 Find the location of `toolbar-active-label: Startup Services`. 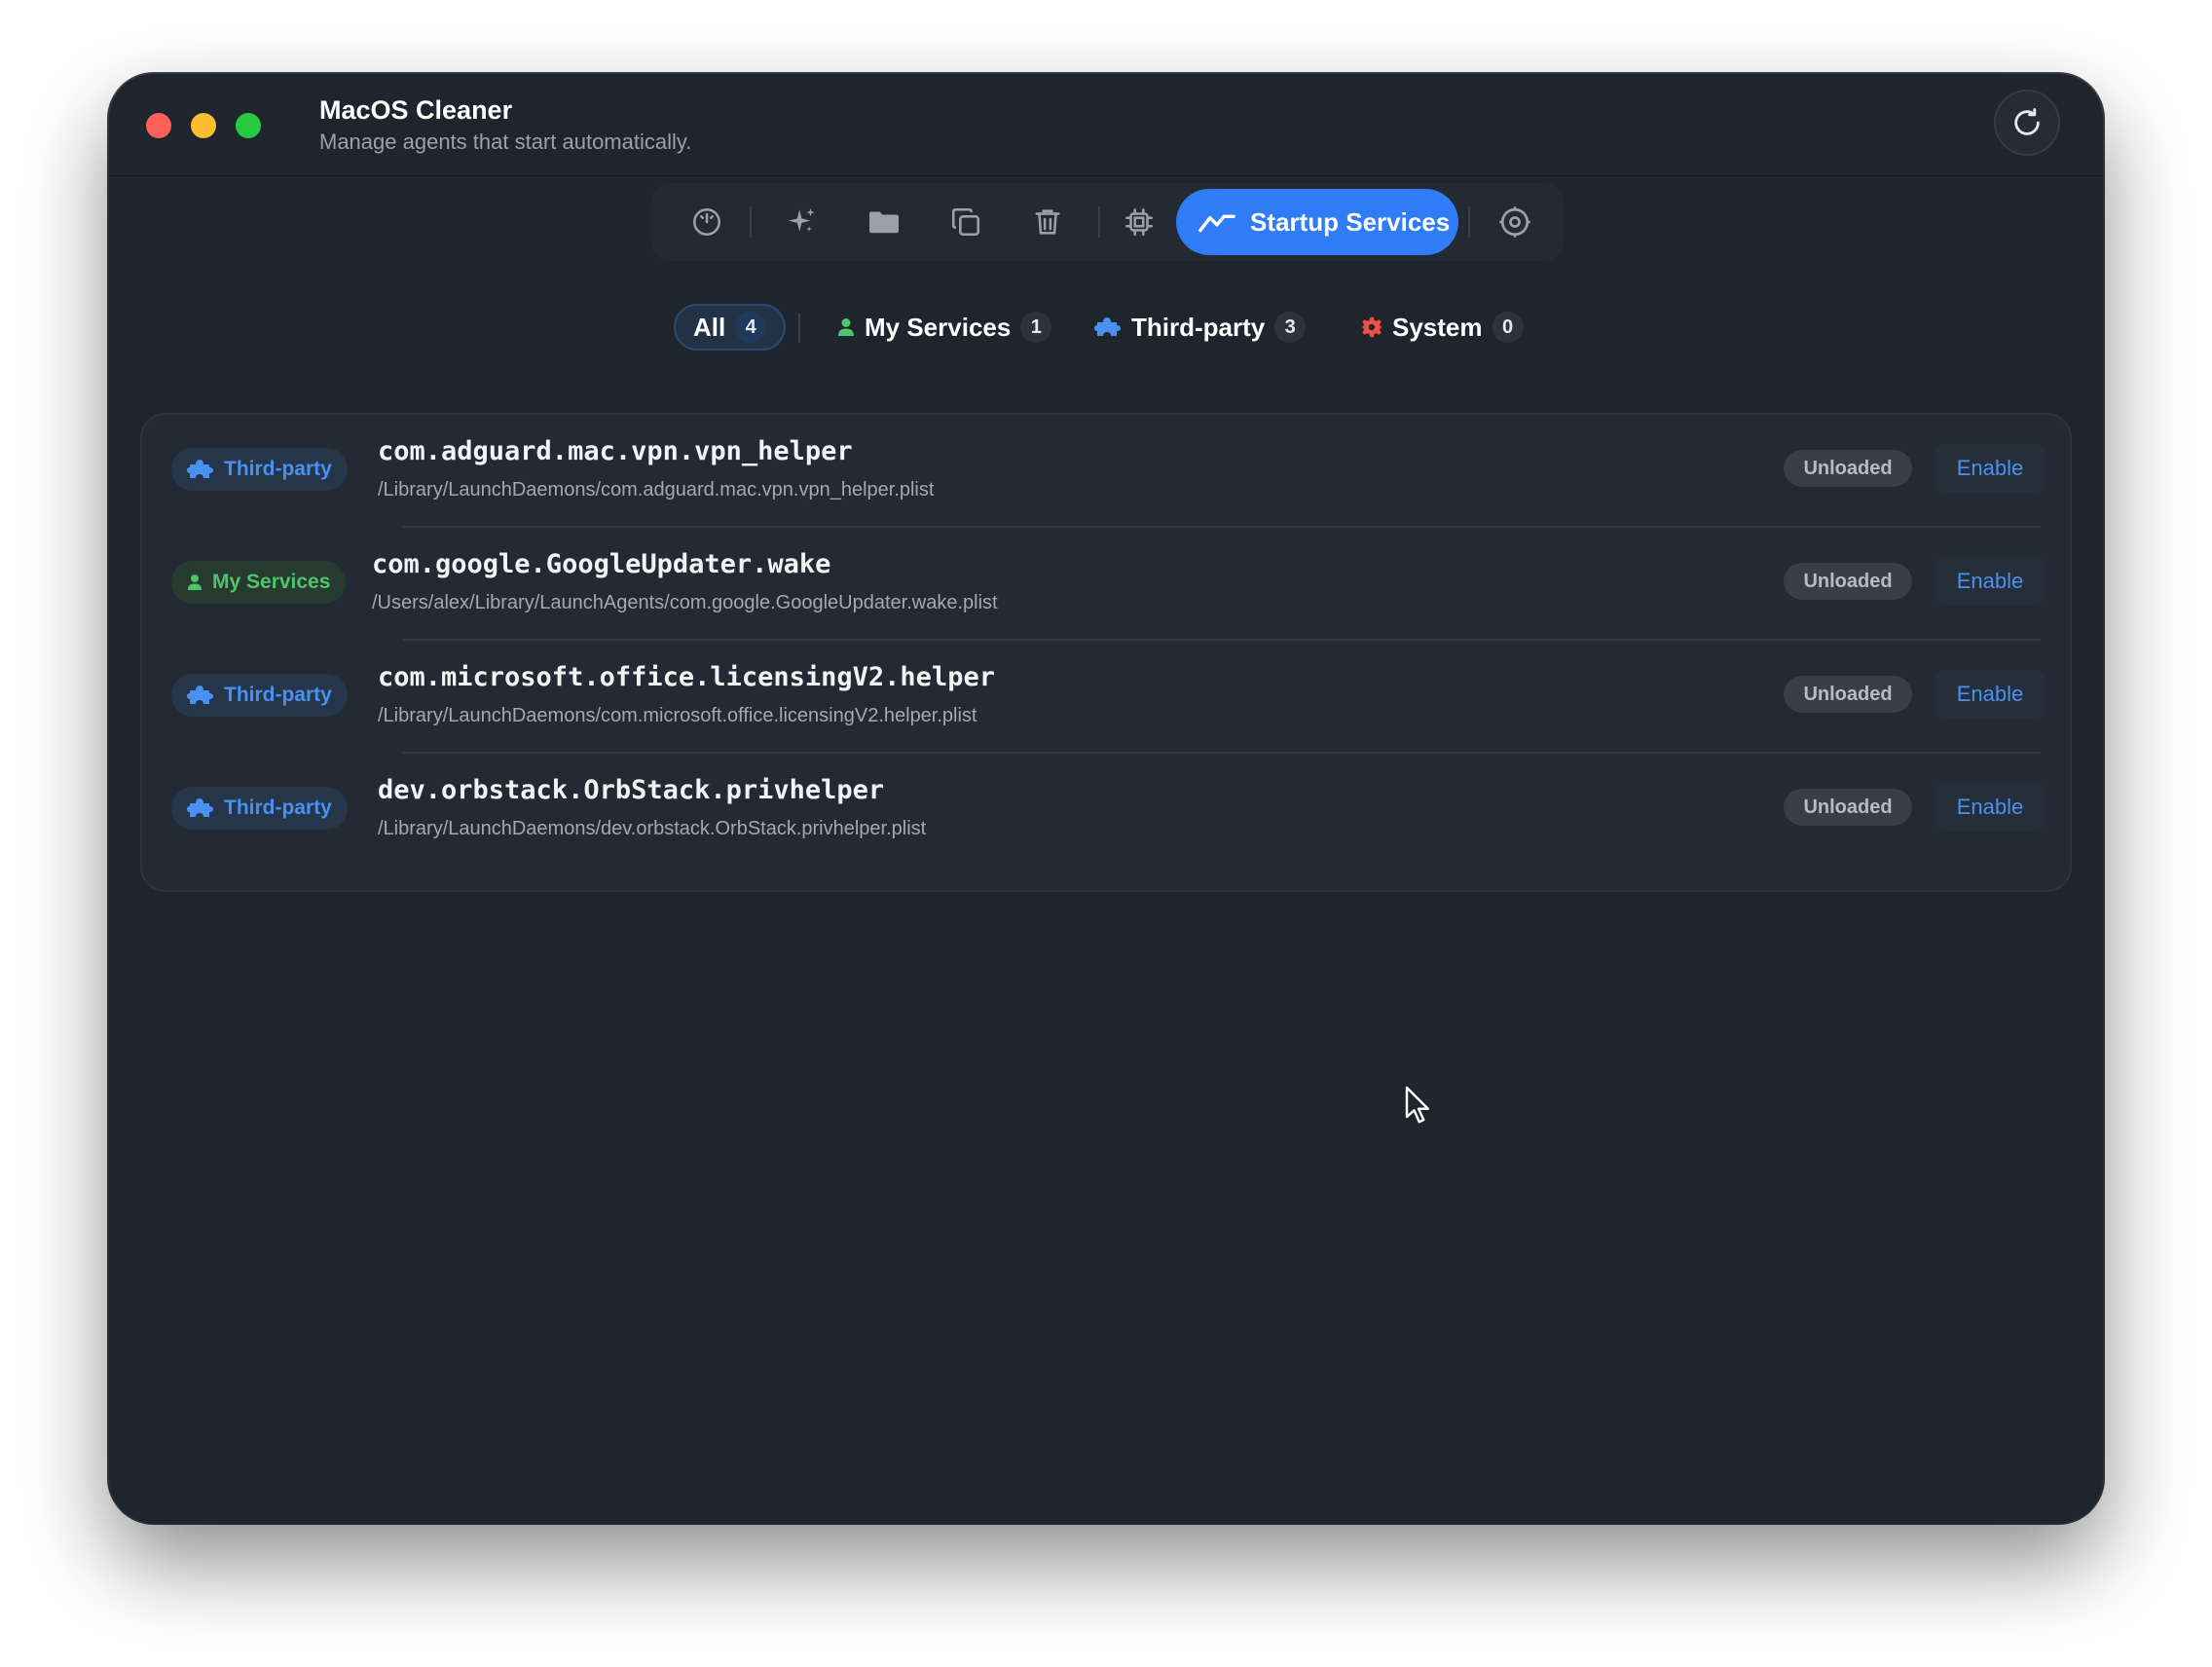

toolbar-active-label: Startup Services is located at coordinates (1350, 222).